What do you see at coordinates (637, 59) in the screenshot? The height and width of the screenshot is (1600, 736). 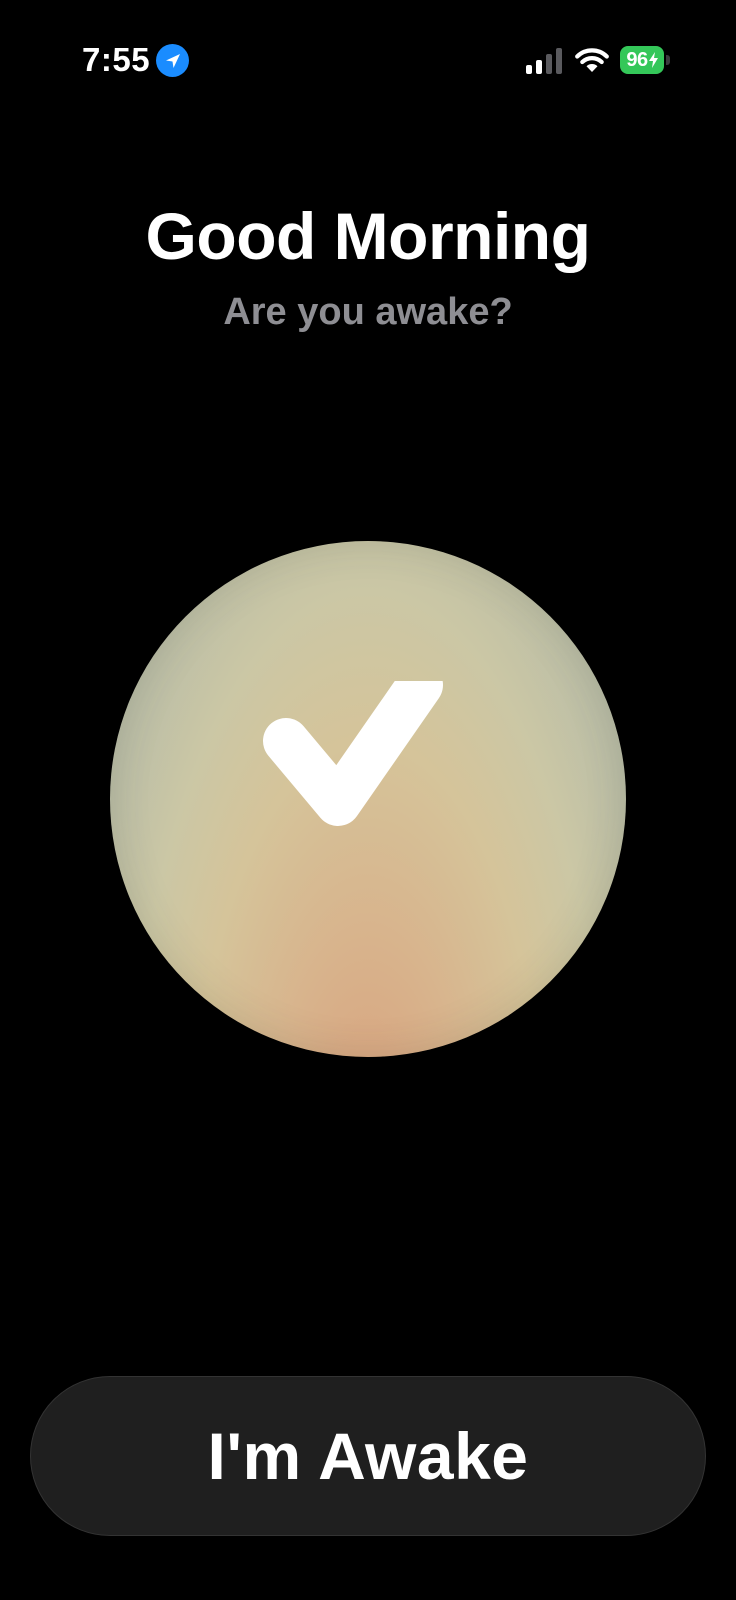 I see `battery-percent: 96` at bounding box center [637, 59].